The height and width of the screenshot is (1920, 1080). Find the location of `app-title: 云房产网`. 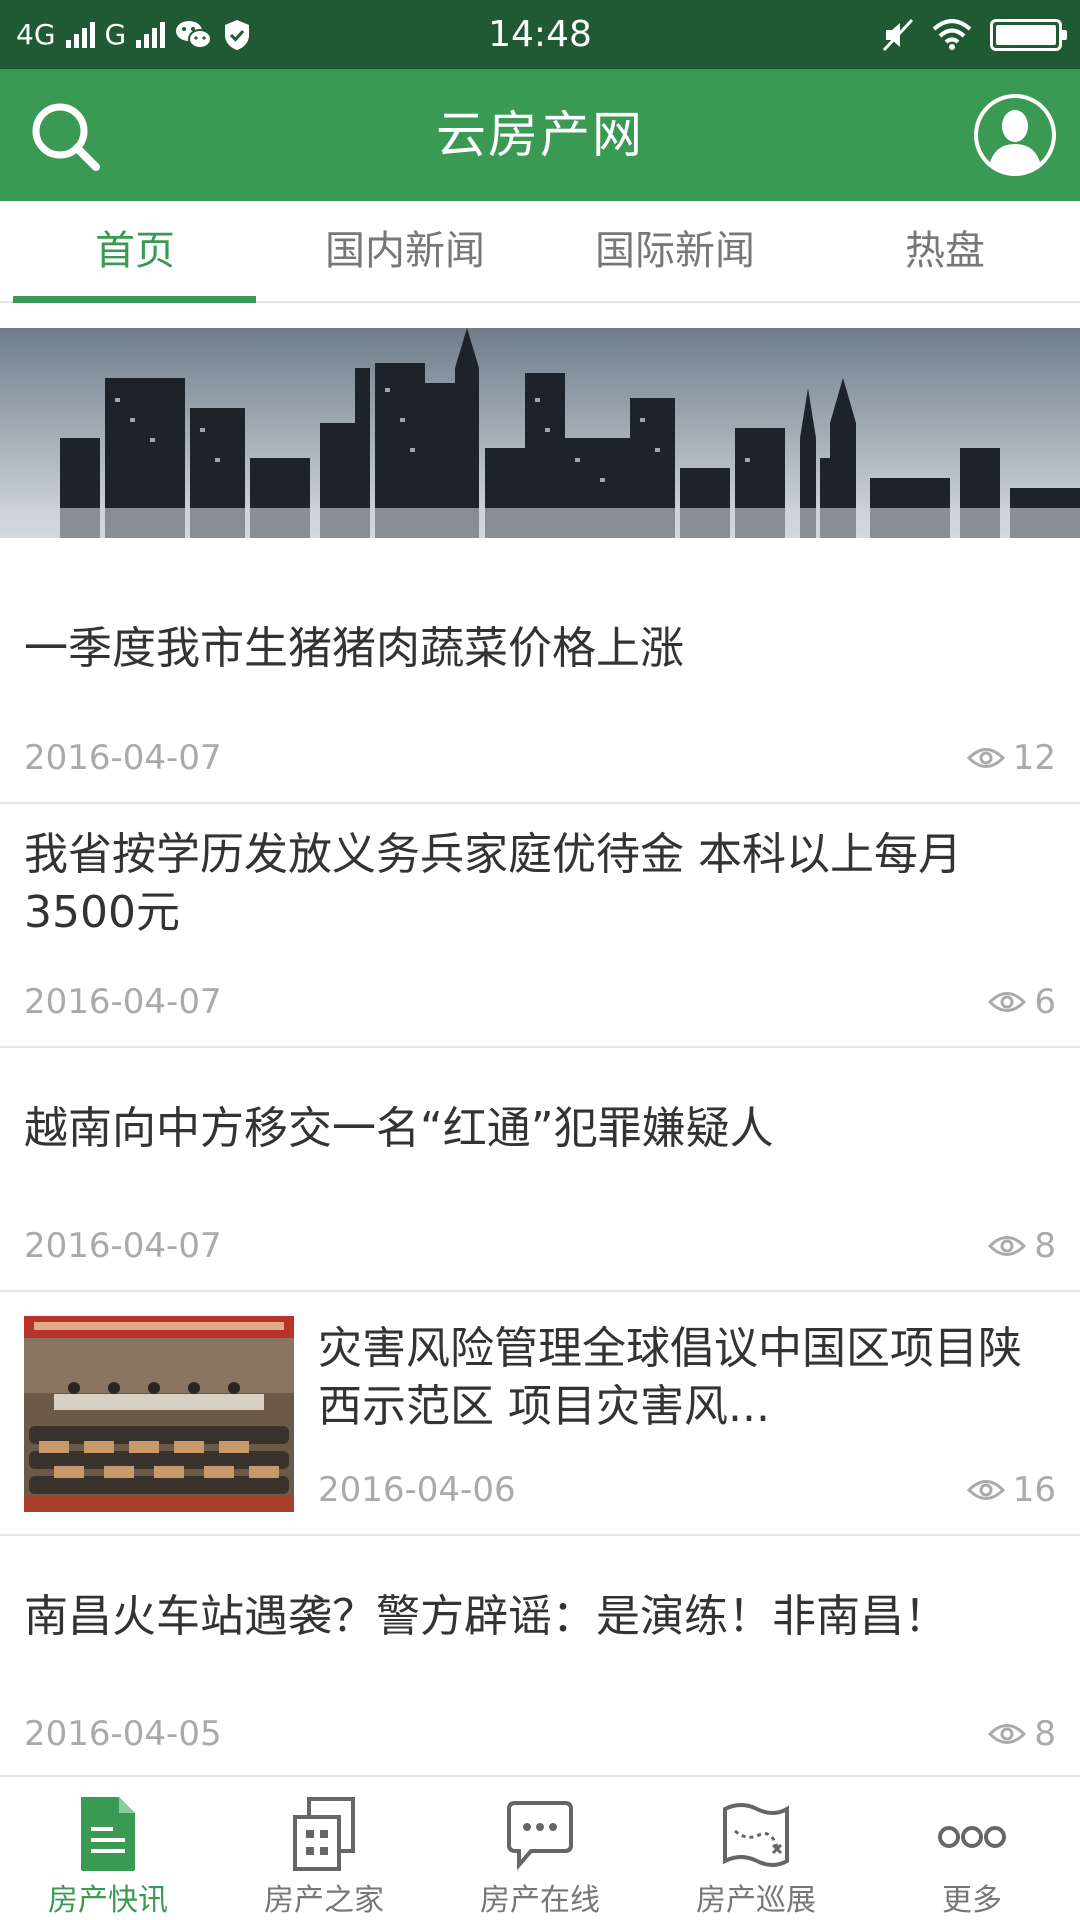

app-title: 云房产网 is located at coordinates (540, 135).